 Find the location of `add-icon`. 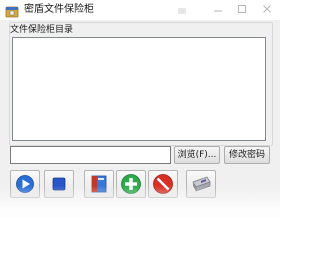

add-icon is located at coordinates (131, 184).